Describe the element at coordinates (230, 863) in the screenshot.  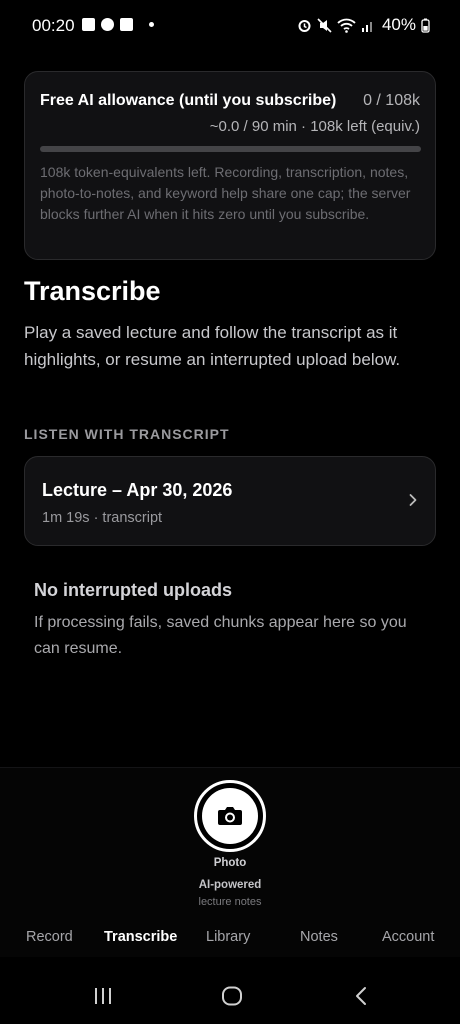
I see `photo-label: Photo` at that location.